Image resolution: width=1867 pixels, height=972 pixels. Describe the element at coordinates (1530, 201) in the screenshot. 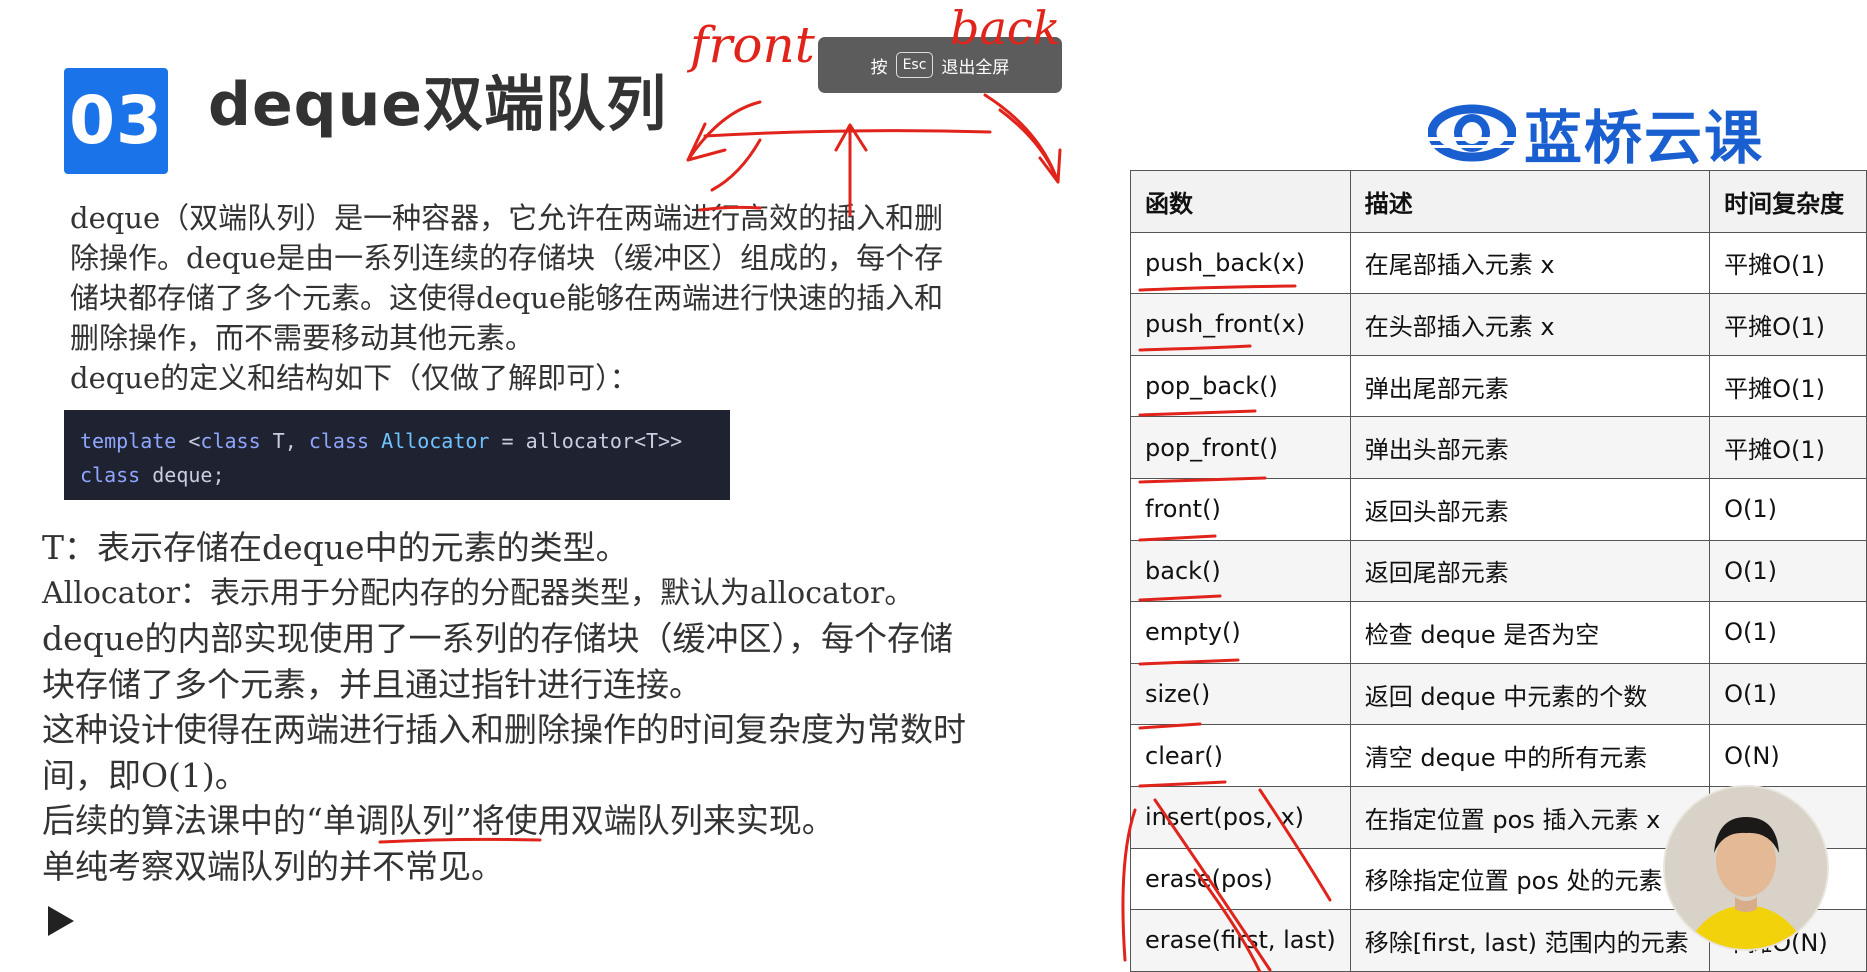

I see `header-description: 描述` at that location.